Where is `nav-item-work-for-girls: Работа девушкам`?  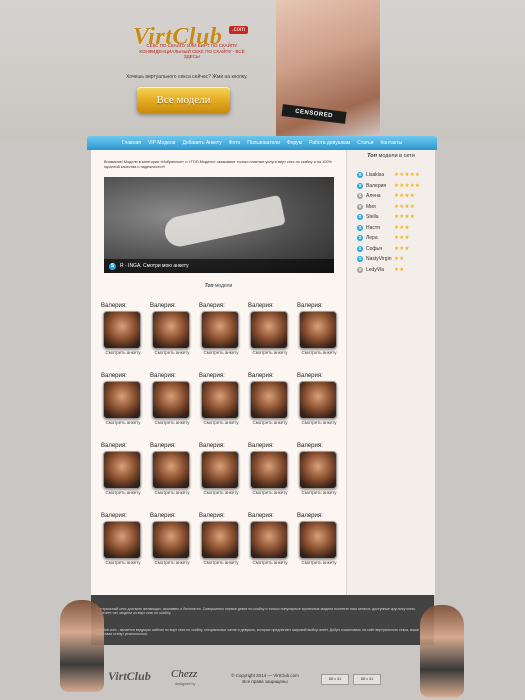 nav-item-work-for-girls: Работа девушкам is located at coordinates (329, 143).